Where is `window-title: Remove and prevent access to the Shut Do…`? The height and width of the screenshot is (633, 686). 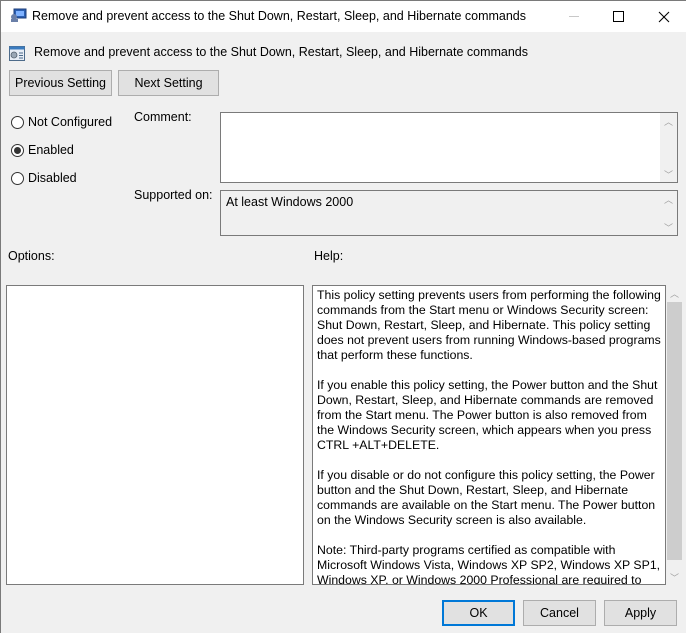 window-title: Remove and prevent access to the Shut Do… is located at coordinates (279, 16).